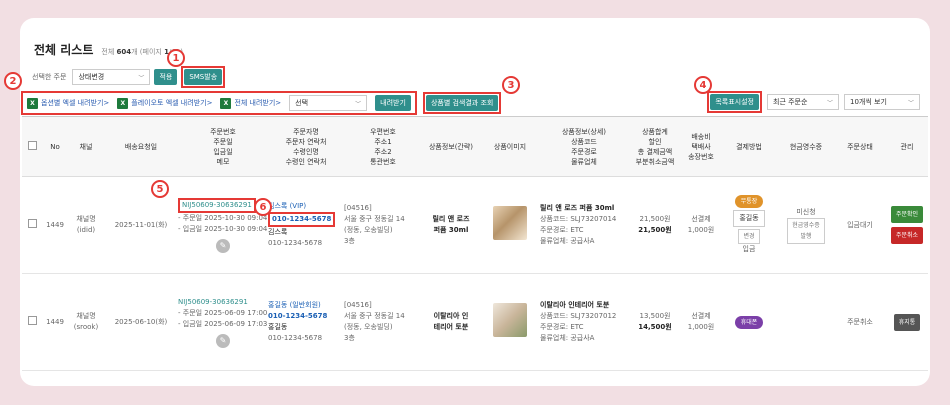  Describe the element at coordinates (749, 146) in the screenshot. I see `col-payment: 결제방법` at that location.